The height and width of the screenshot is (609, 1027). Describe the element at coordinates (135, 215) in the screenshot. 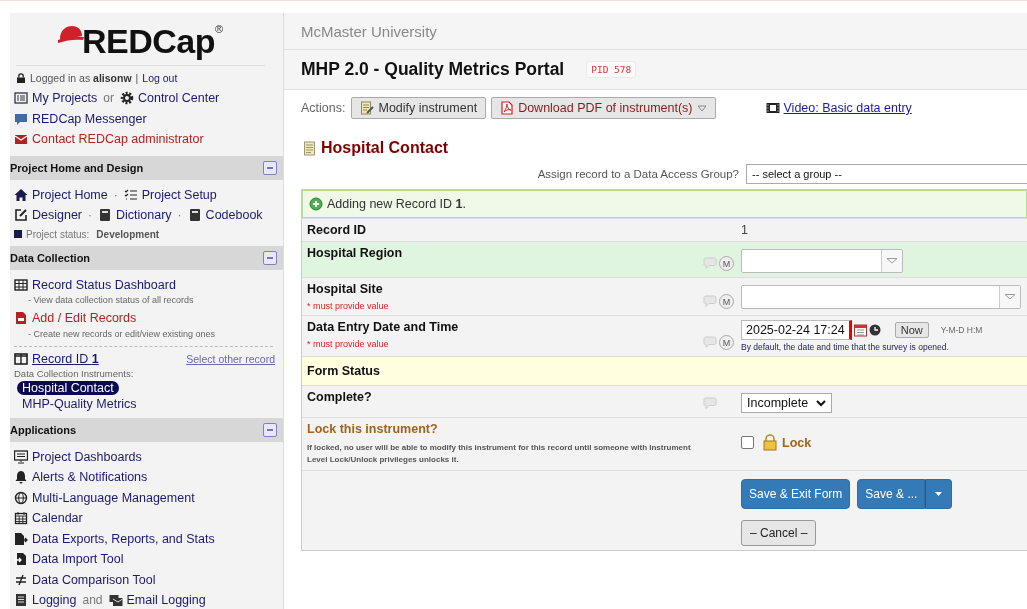

I see `sidebar-link: Dictionary` at that location.